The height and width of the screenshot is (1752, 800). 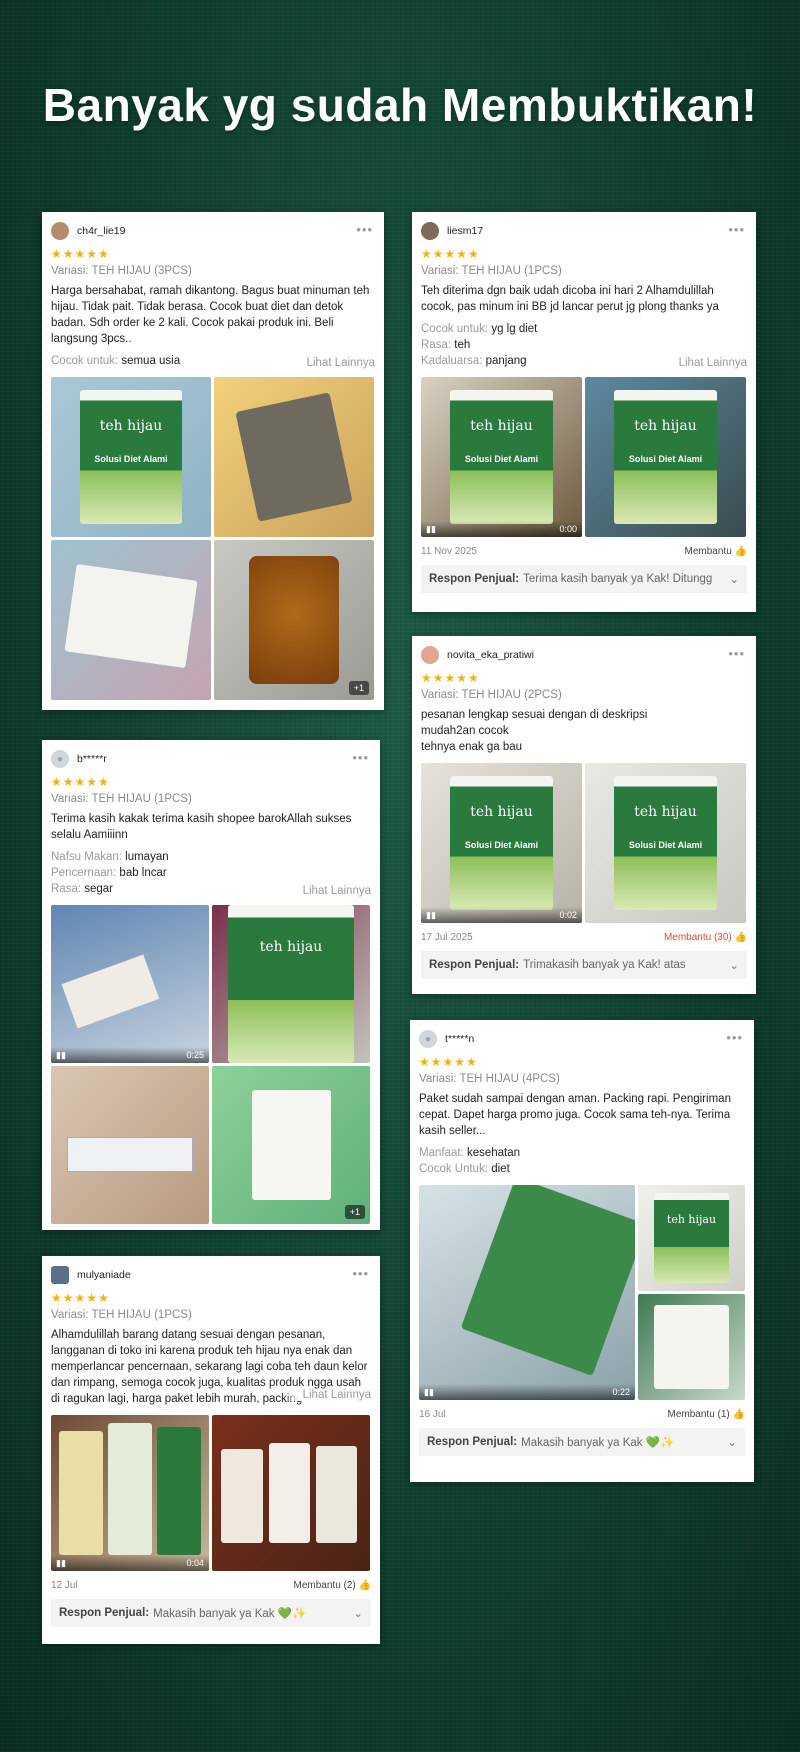 What do you see at coordinates (130, 984) in the screenshot?
I see `review-video: ▮▮ 0:25` at bounding box center [130, 984].